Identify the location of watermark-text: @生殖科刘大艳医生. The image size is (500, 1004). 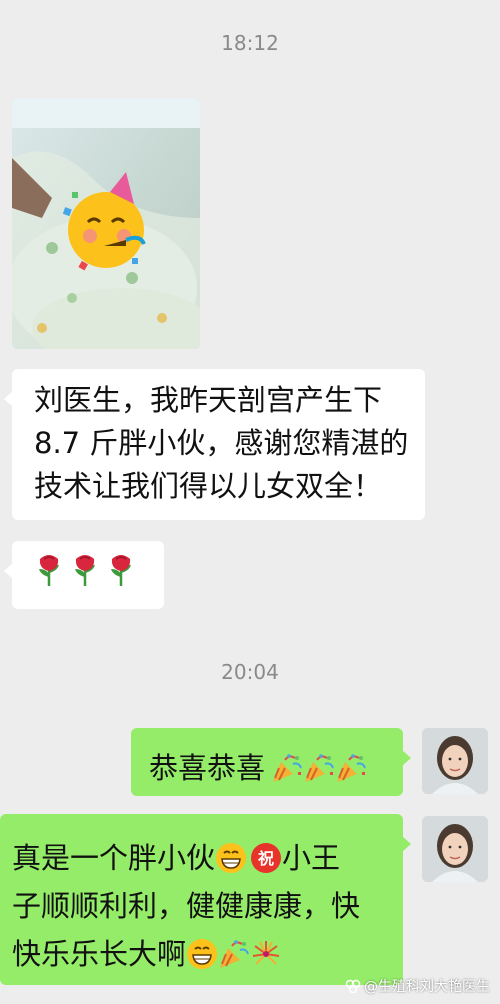
(427, 987).